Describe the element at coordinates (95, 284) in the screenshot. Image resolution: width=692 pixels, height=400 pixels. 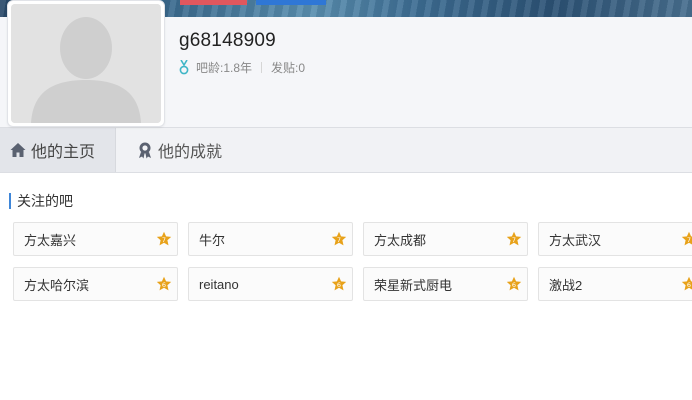
I see `followed-bar-item: 方太哈尔滨 6` at that location.